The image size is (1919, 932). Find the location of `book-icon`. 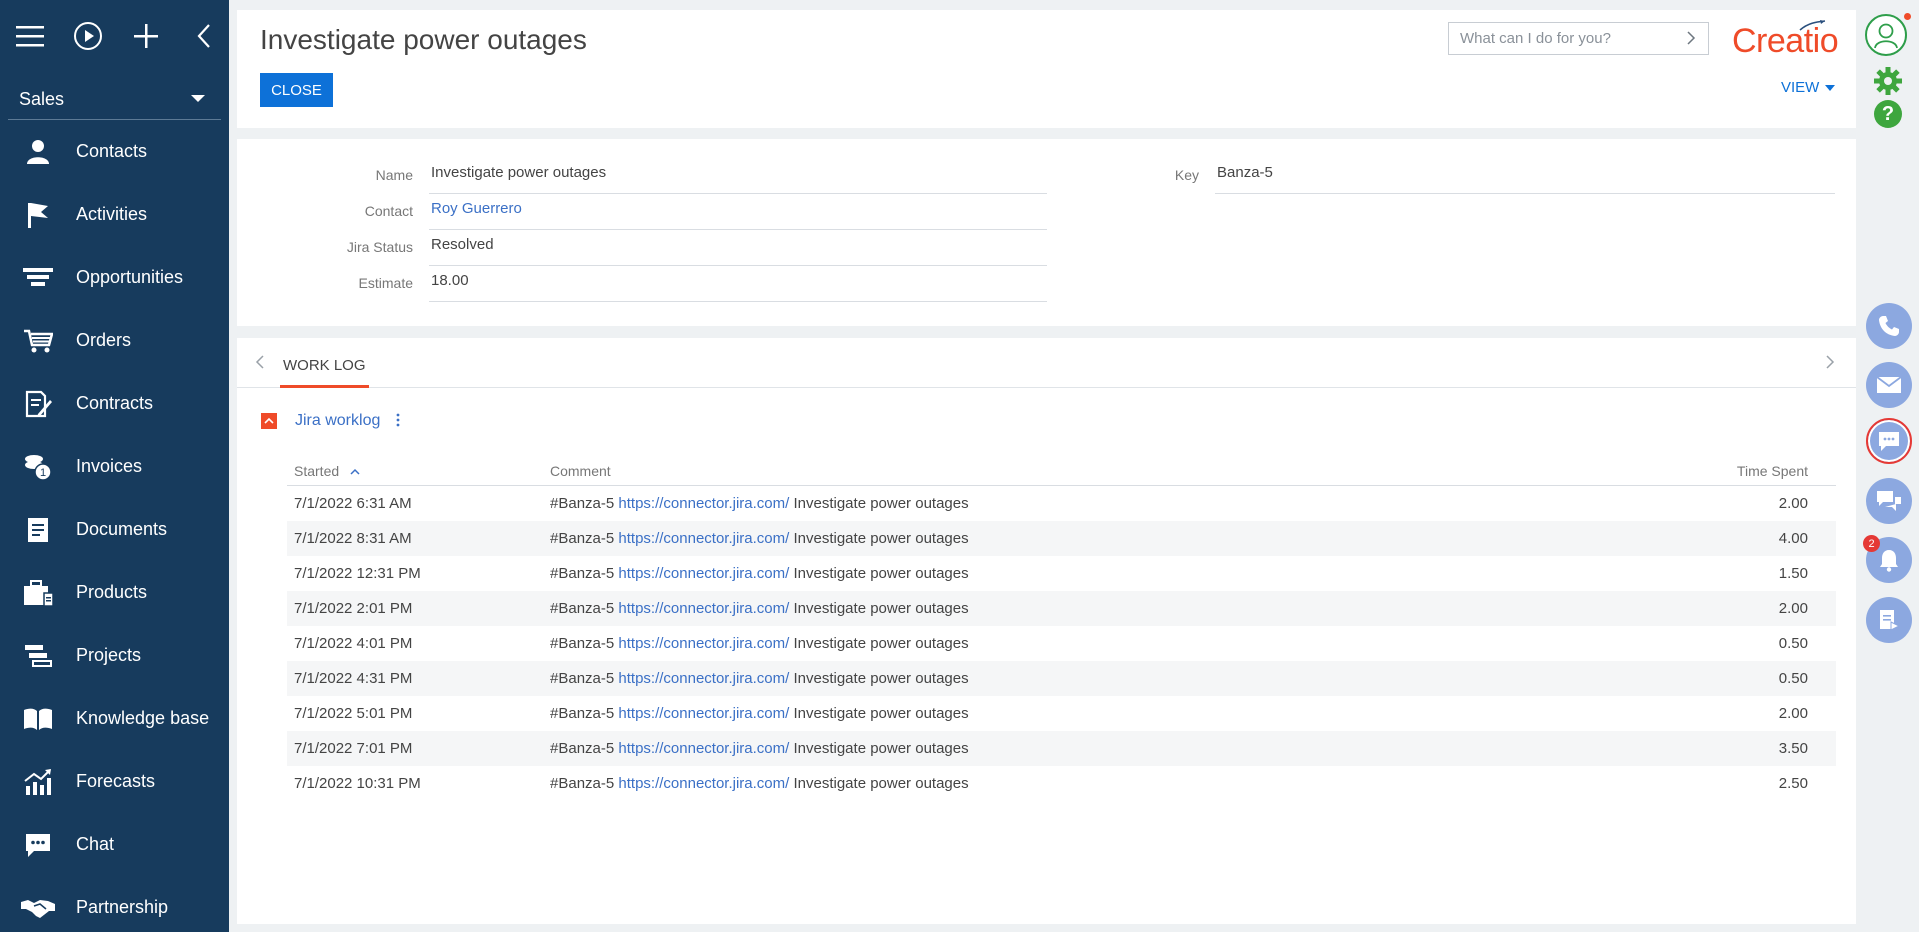

book-icon is located at coordinates (38, 719).